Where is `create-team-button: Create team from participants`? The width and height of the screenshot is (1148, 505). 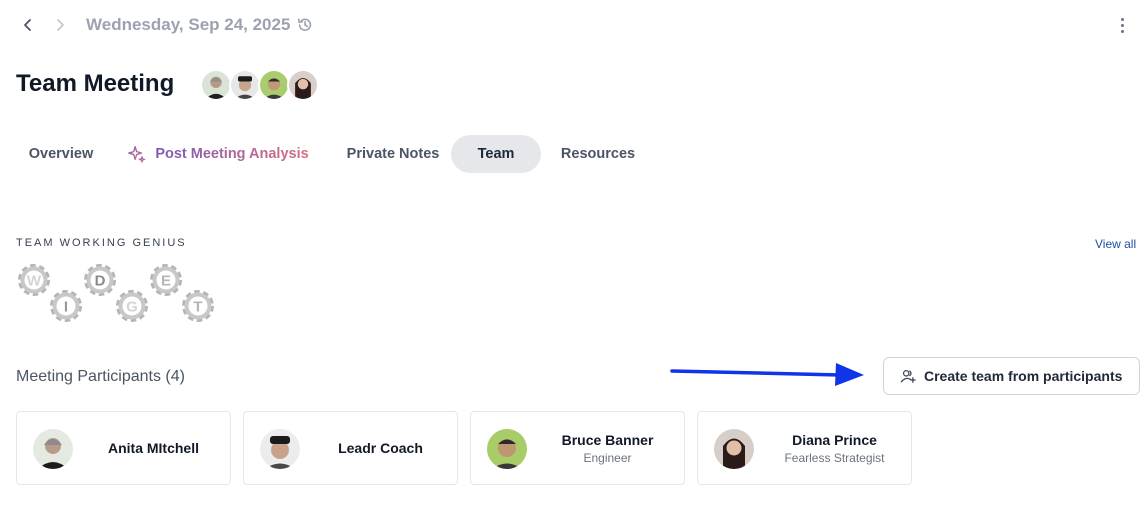
create-team-button: Create team from participants is located at coordinates (1011, 376).